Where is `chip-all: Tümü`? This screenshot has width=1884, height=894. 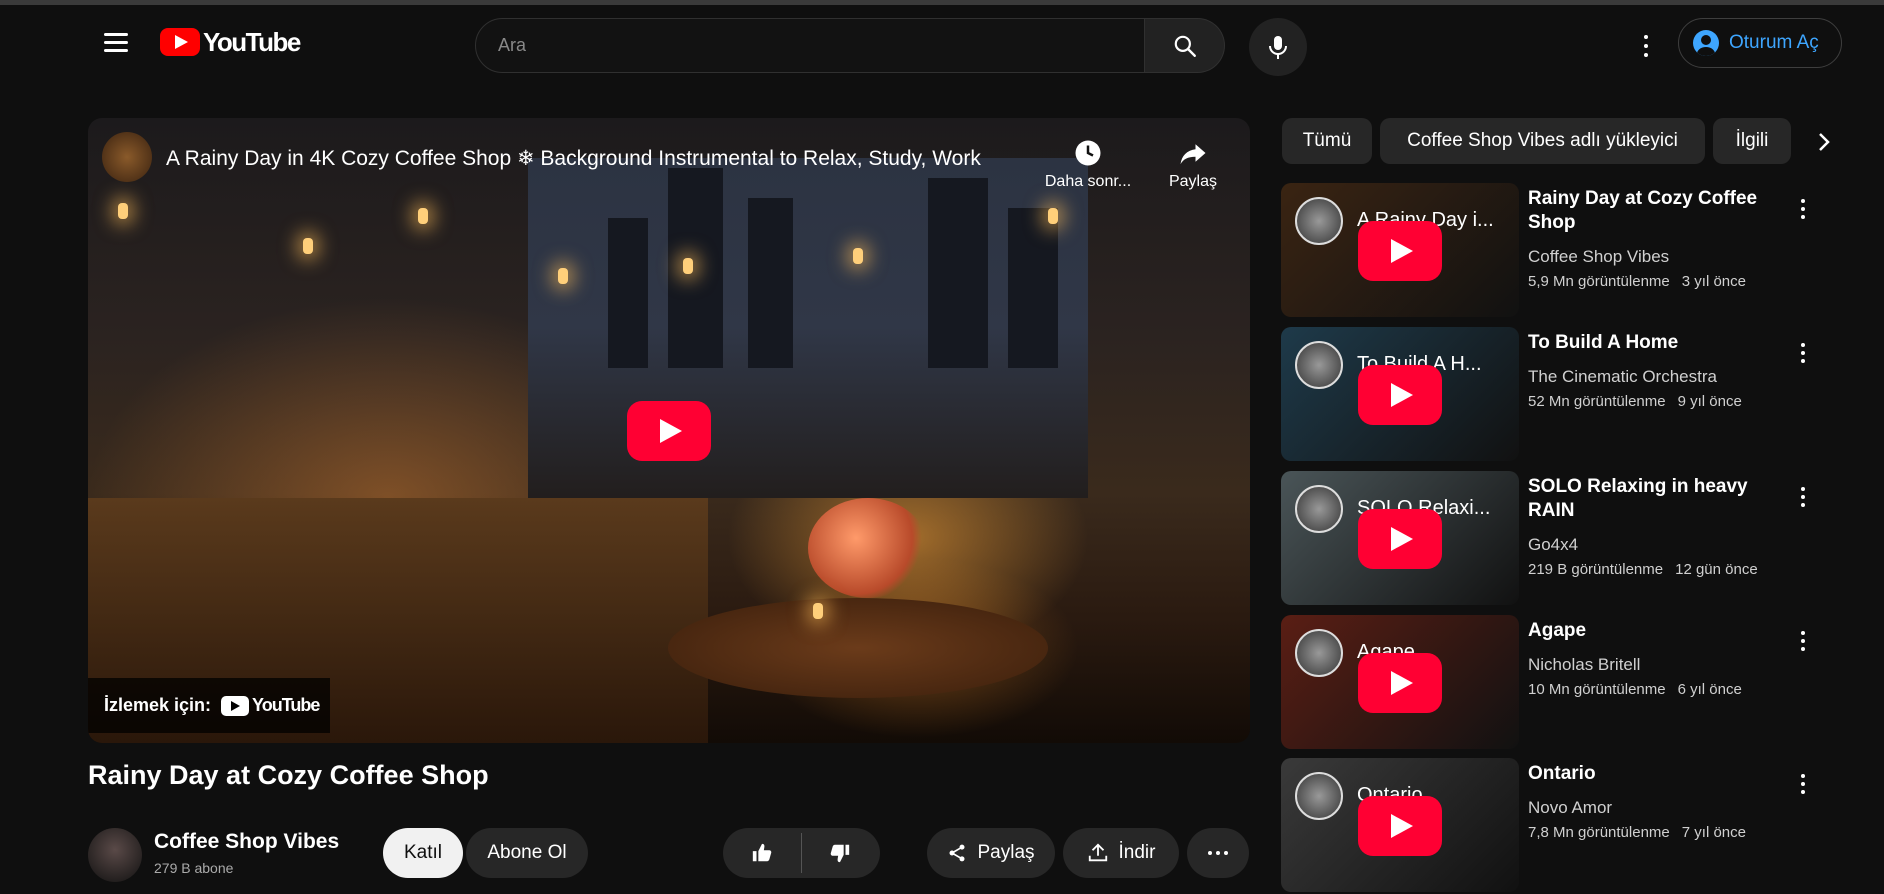 chip-all: Tümü is located at coordinates (1327, 141).